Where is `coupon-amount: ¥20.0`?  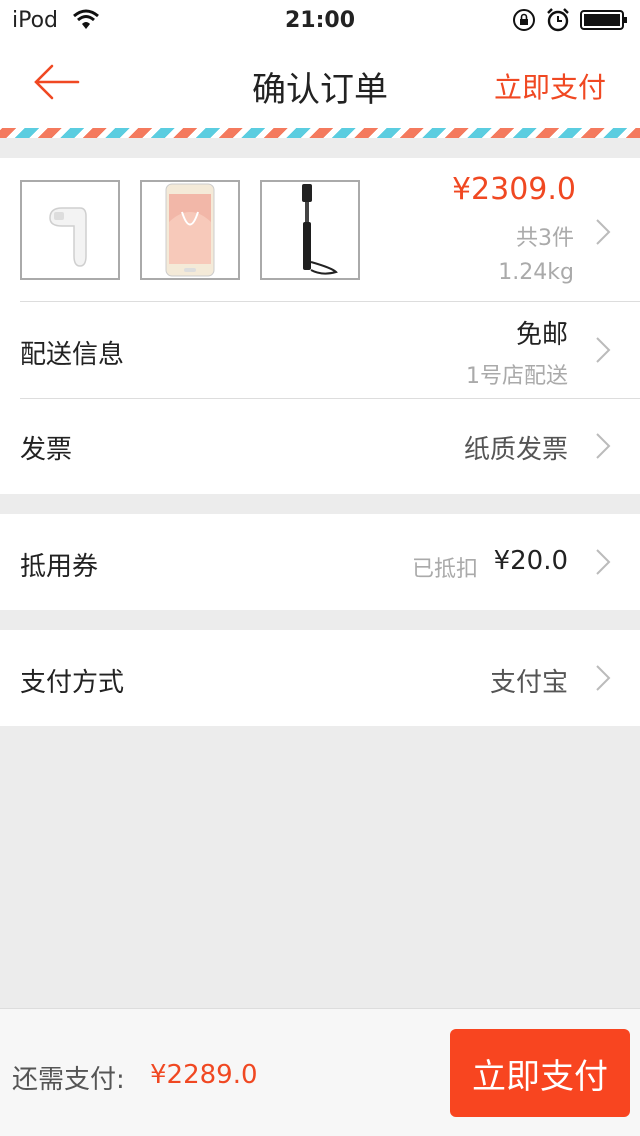
coupon-amount: ¥20.0 is located at coordinates (530, 561).